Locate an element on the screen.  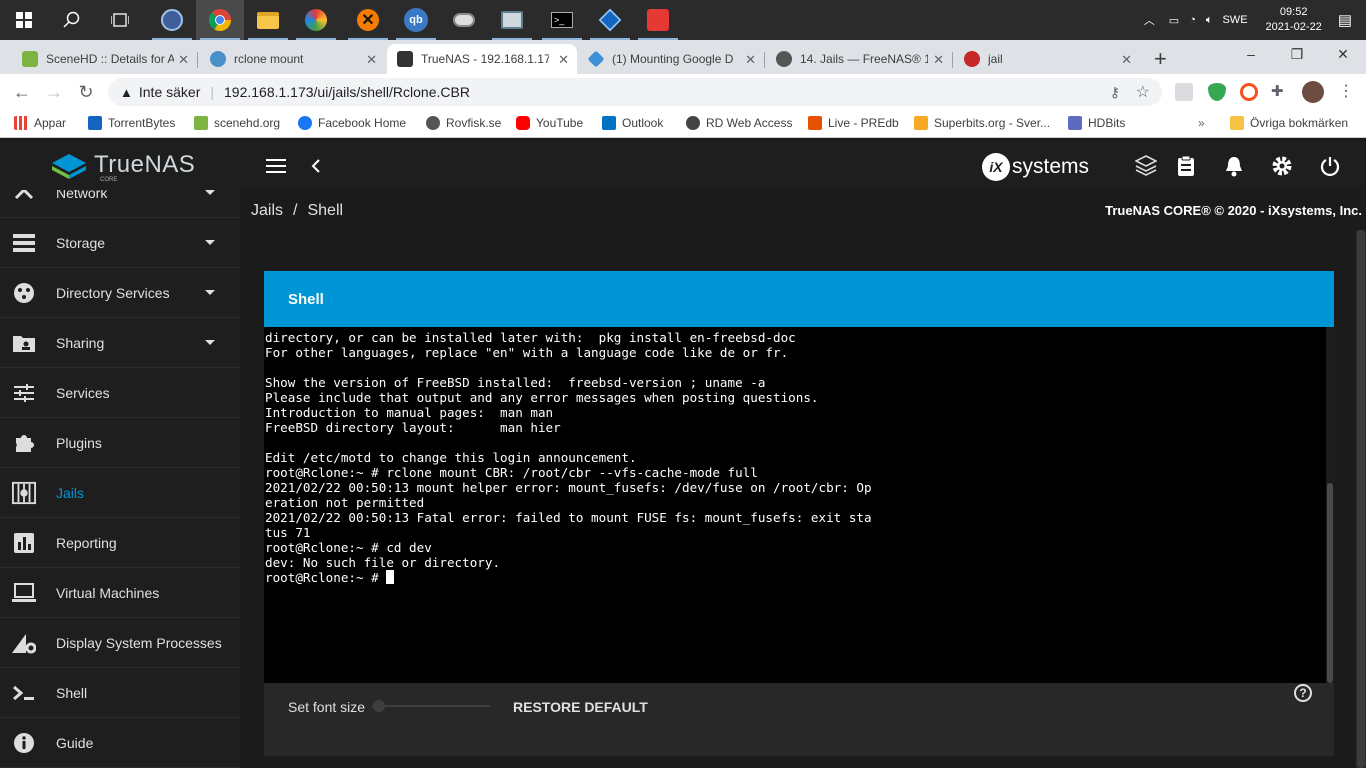
bookmark-item: scenehd.org is located at coordinates (237, 123).